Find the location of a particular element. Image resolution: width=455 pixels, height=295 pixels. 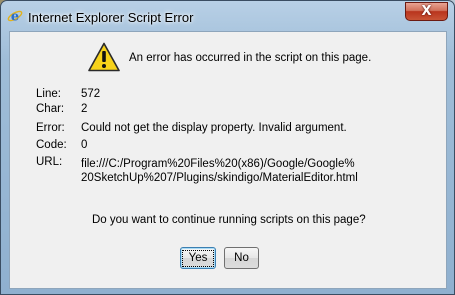

code-value: 0 is located at coordinates (84, 145).